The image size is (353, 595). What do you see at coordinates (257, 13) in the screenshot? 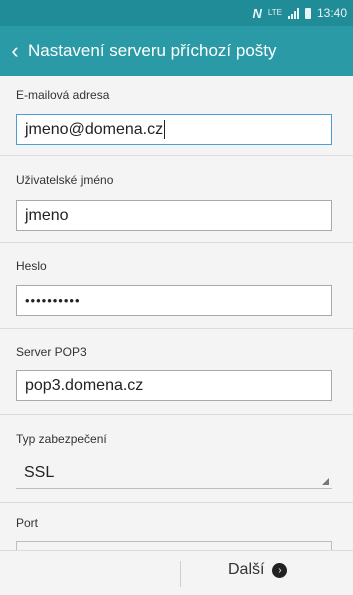
I see `nfc-icon: N` at bounding box center [257, 13].